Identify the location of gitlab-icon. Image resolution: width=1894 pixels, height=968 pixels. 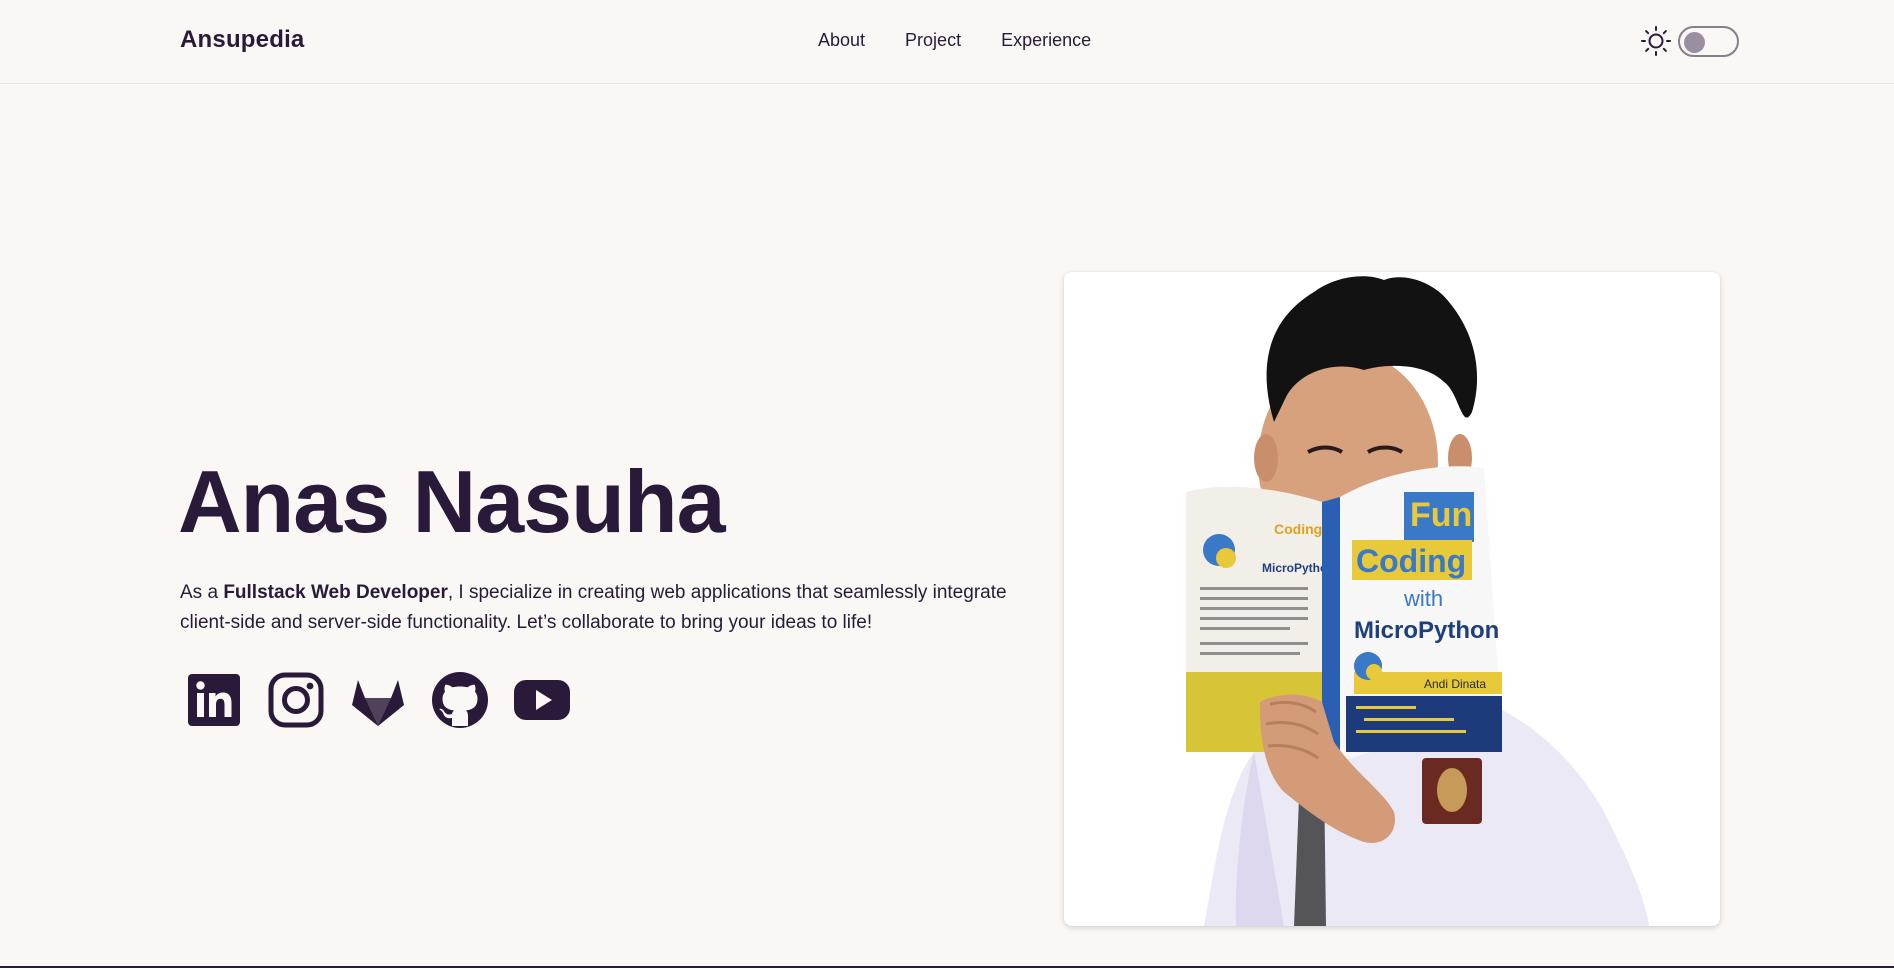
(378, 703).